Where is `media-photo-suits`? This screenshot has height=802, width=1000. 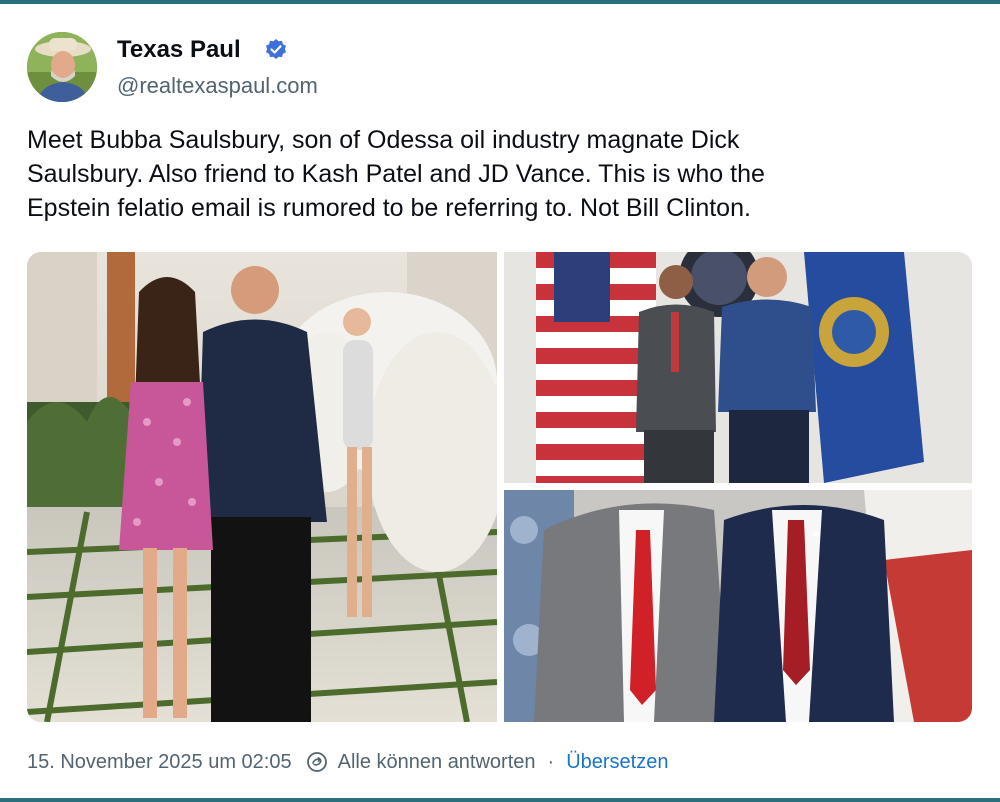 media-photo-suits is located at coordinates (738, 606).